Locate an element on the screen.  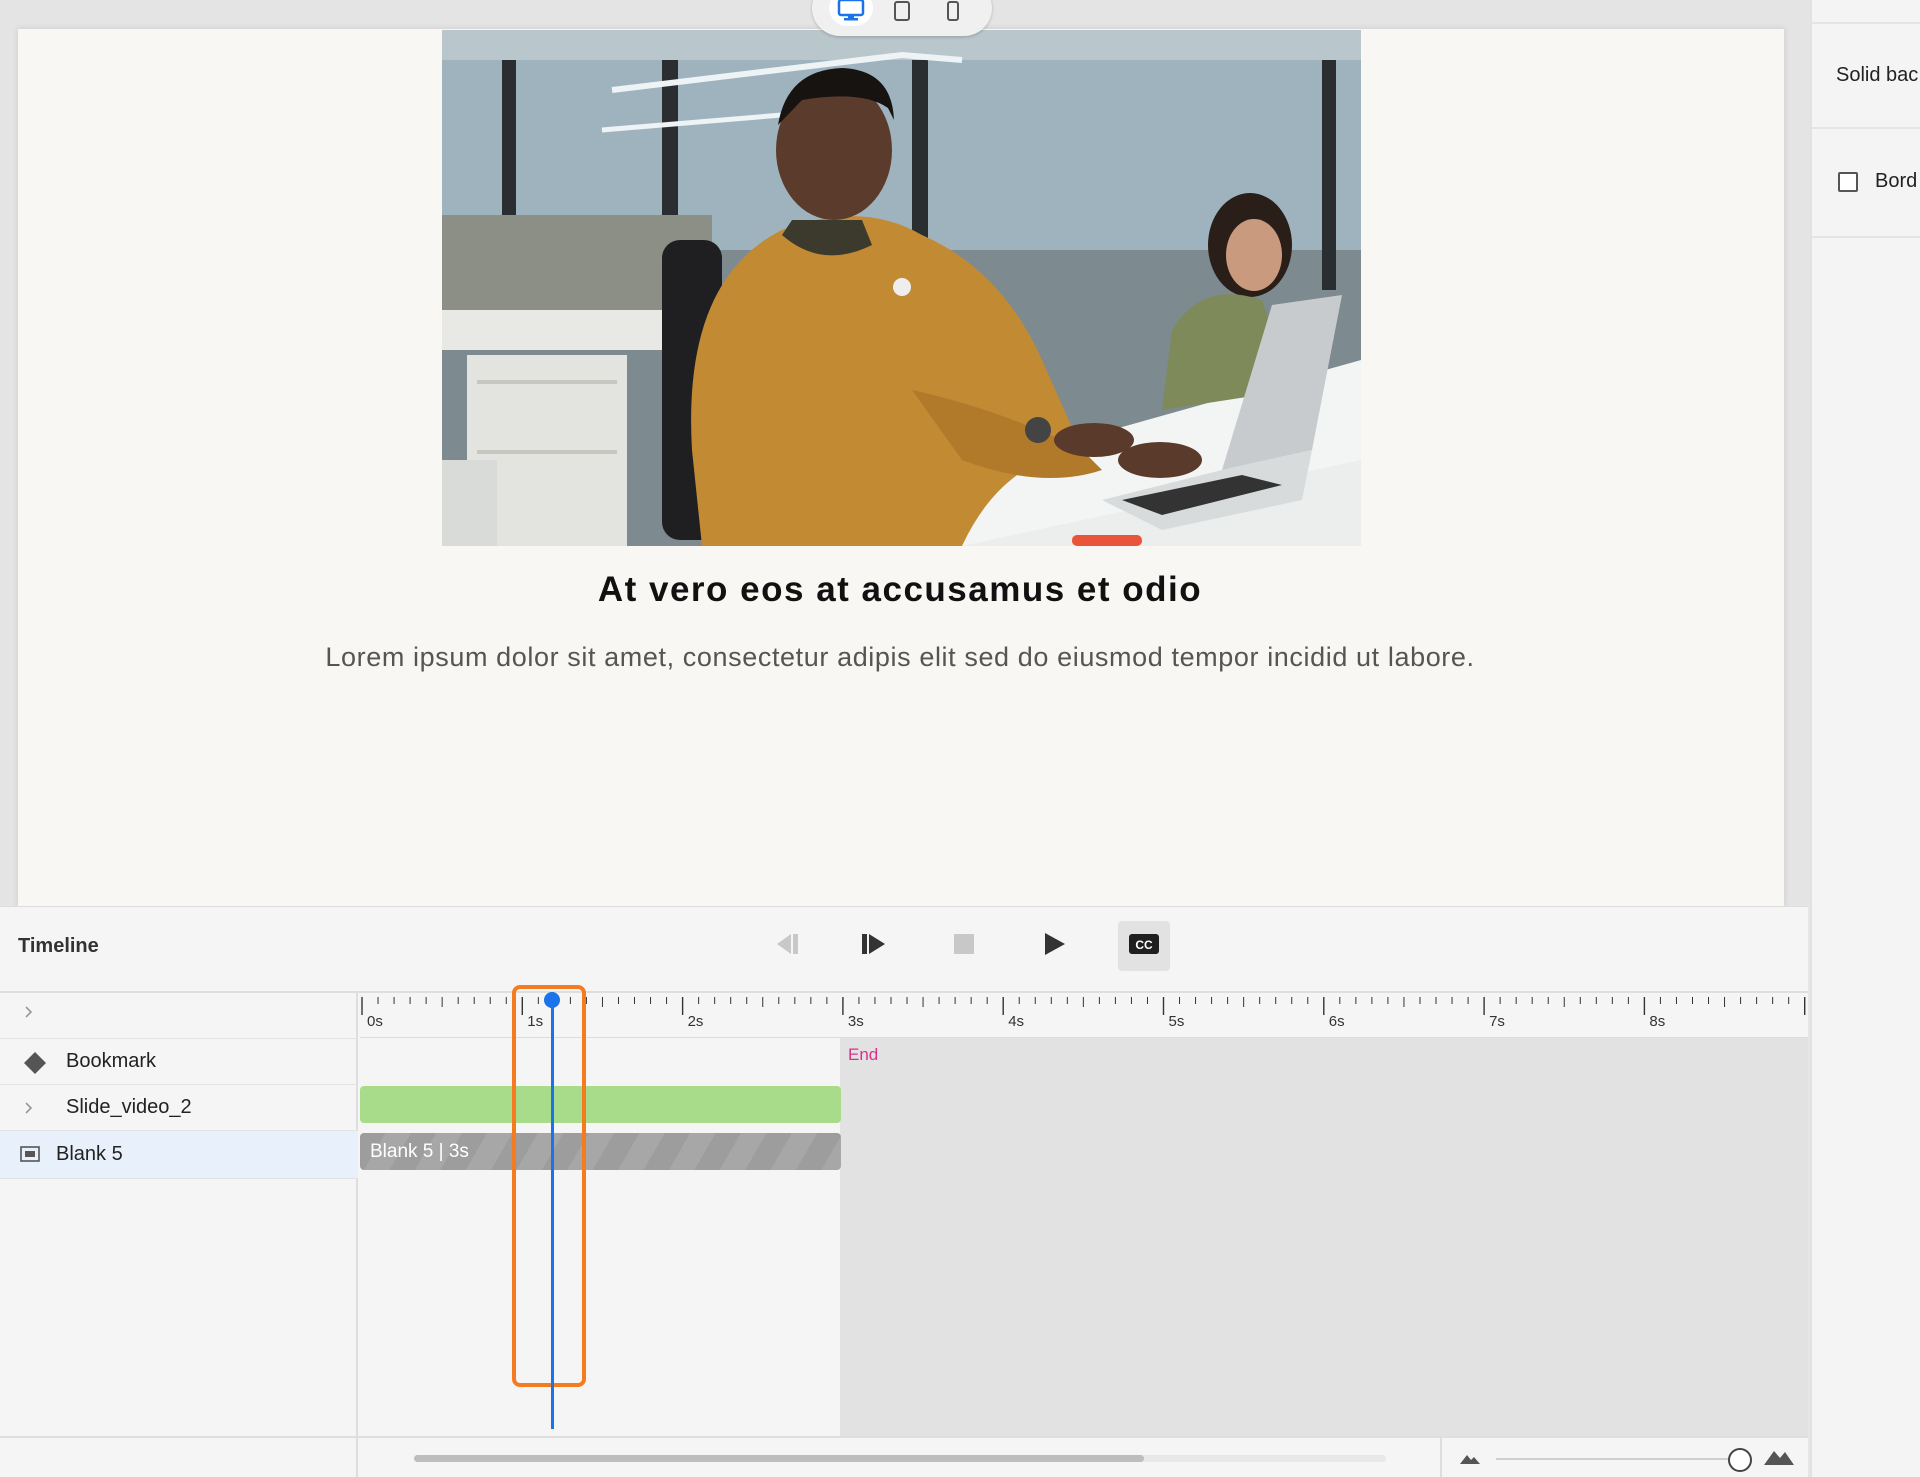
layer-row-slide-video: Slide_video_2 is located at coordinates (179, 1108).